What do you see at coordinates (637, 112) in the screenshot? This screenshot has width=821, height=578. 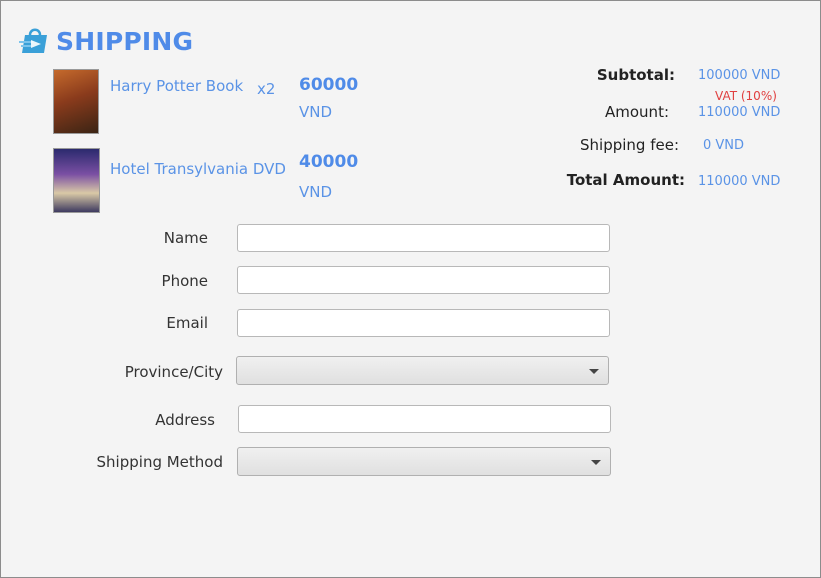 I see `amount-label: Amount:` at bounding box center [637, 112].